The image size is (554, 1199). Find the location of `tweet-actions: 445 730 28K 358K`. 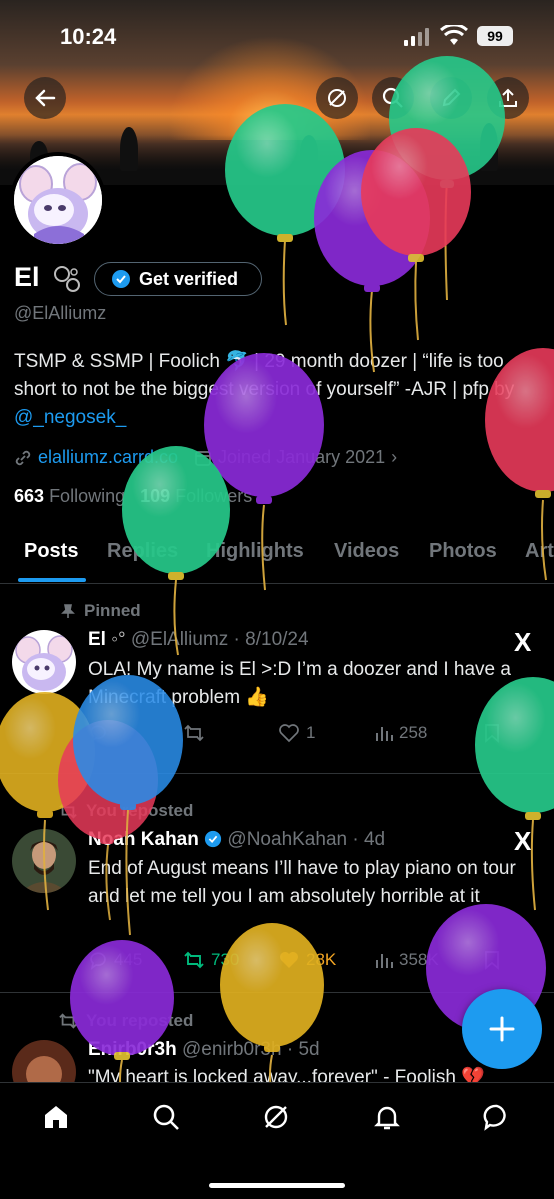

tweet-actions: 445 730 28K 358K is located at coordinates (314, 960).